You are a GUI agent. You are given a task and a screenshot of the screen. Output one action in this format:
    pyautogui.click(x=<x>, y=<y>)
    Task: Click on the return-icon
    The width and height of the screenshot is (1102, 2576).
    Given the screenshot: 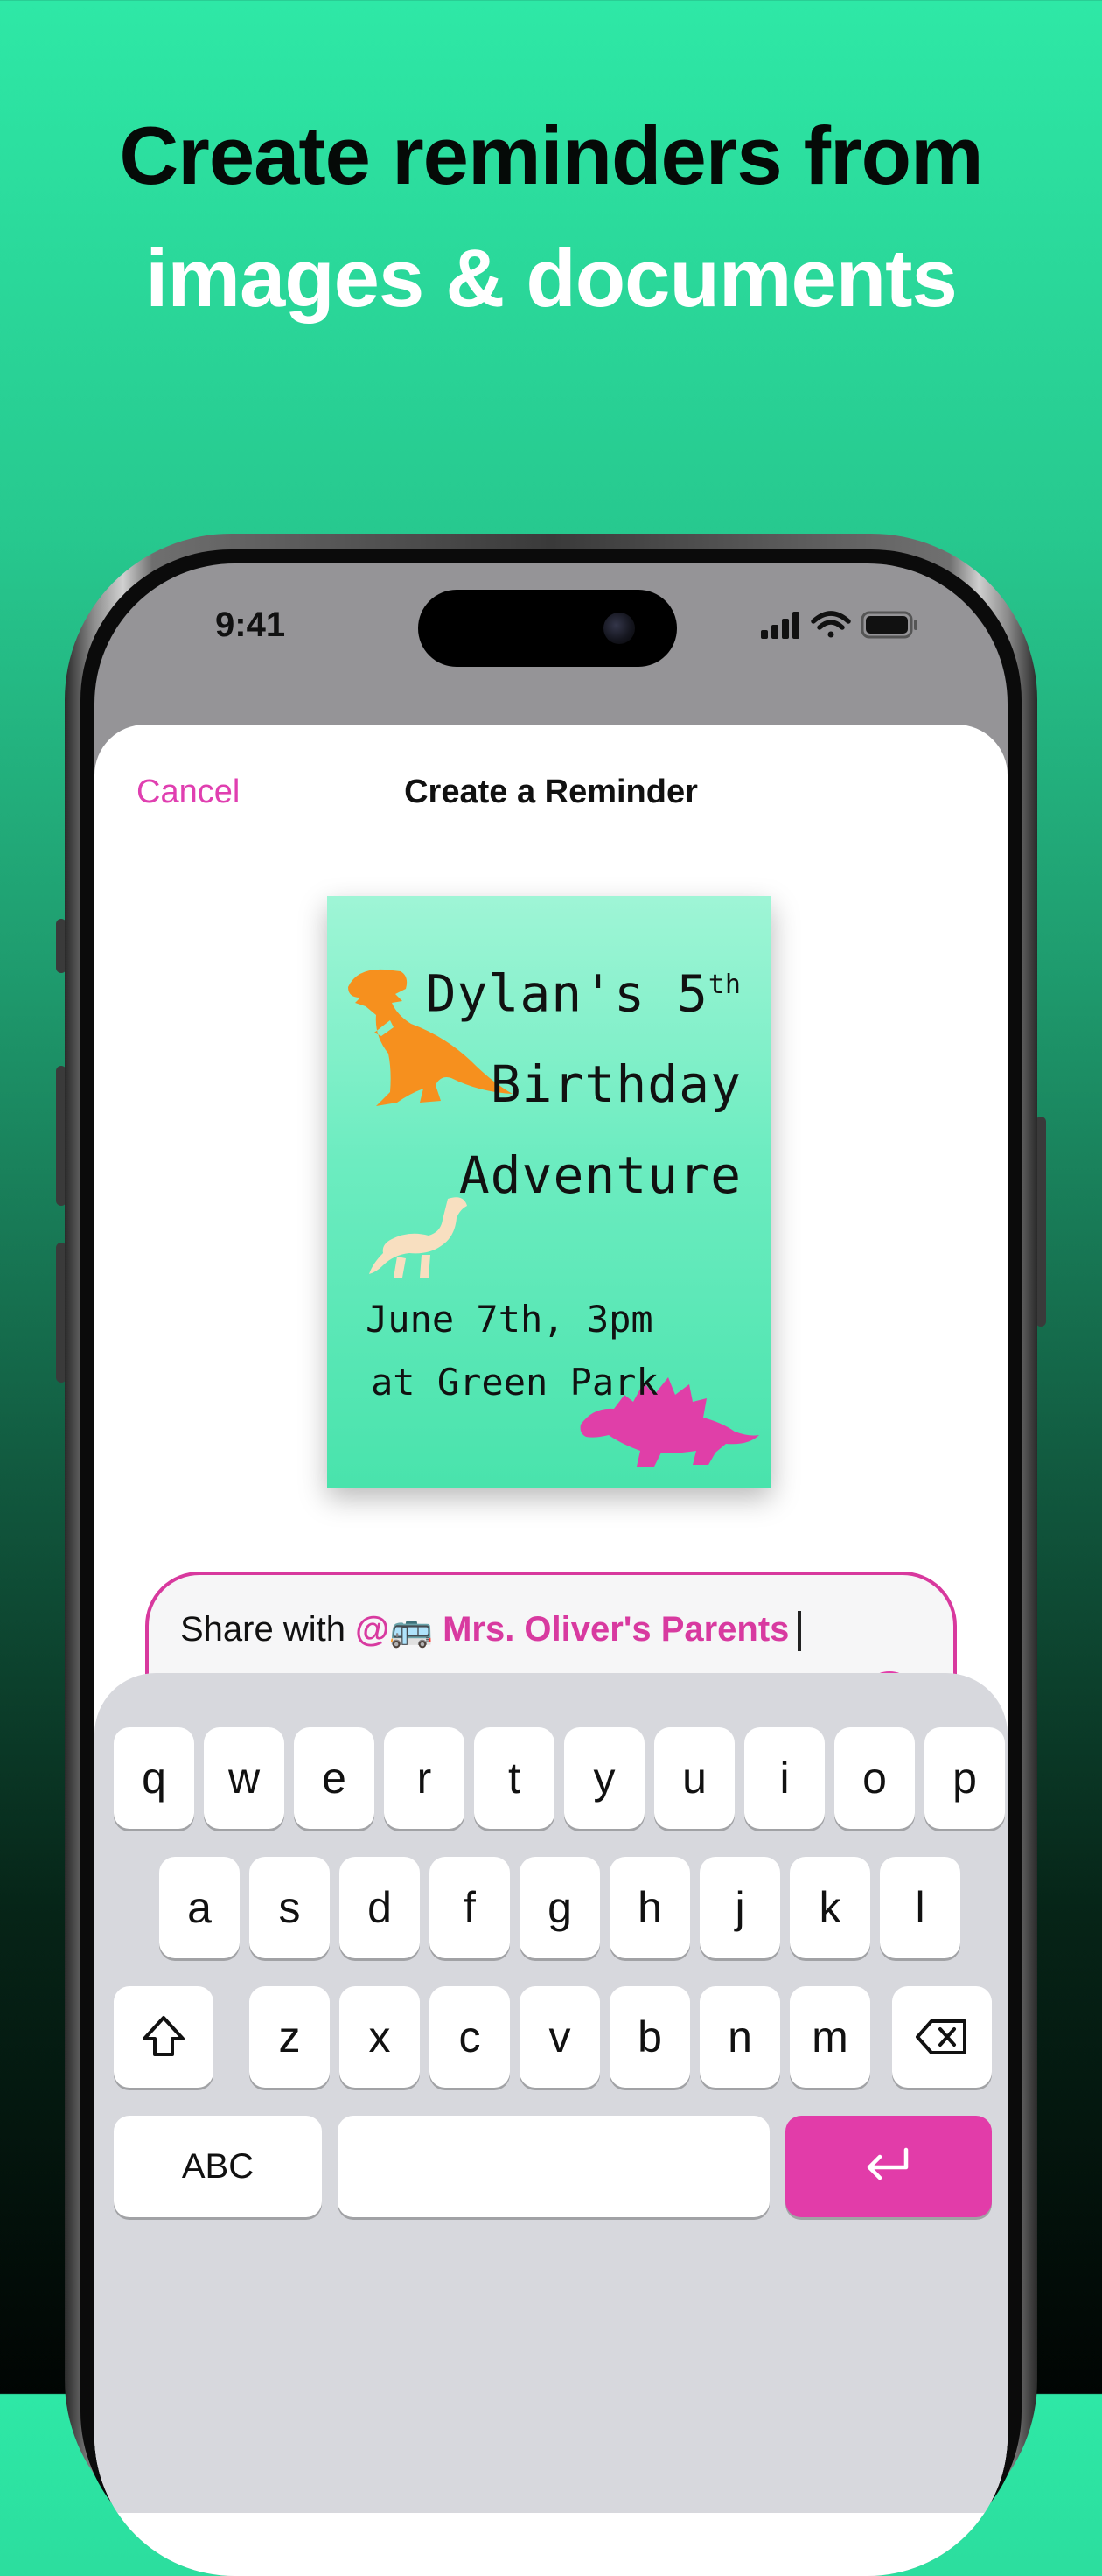 What is the action you would take?
    pyautogui.click(x=888, y=2163)
    